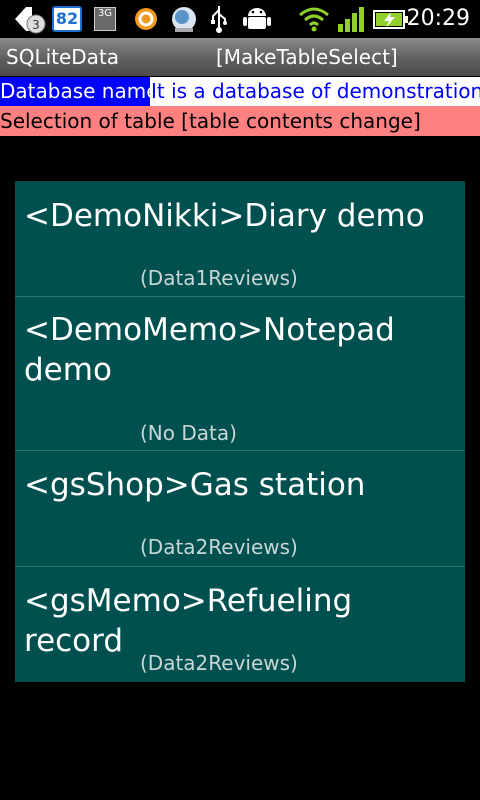 The height and width of the screenshot is (800, 480). Describe the element at coordinates (36, 25) in the screenshot. I see `notification-count-text: 3` at that location.